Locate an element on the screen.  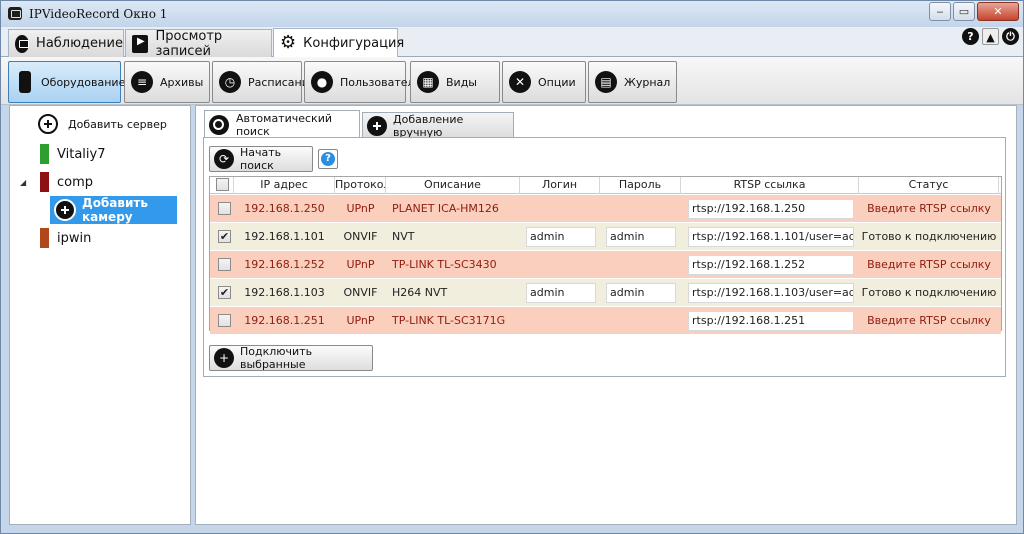
tree-server-ipwin: ipwin is located at coordinates (65, 238).